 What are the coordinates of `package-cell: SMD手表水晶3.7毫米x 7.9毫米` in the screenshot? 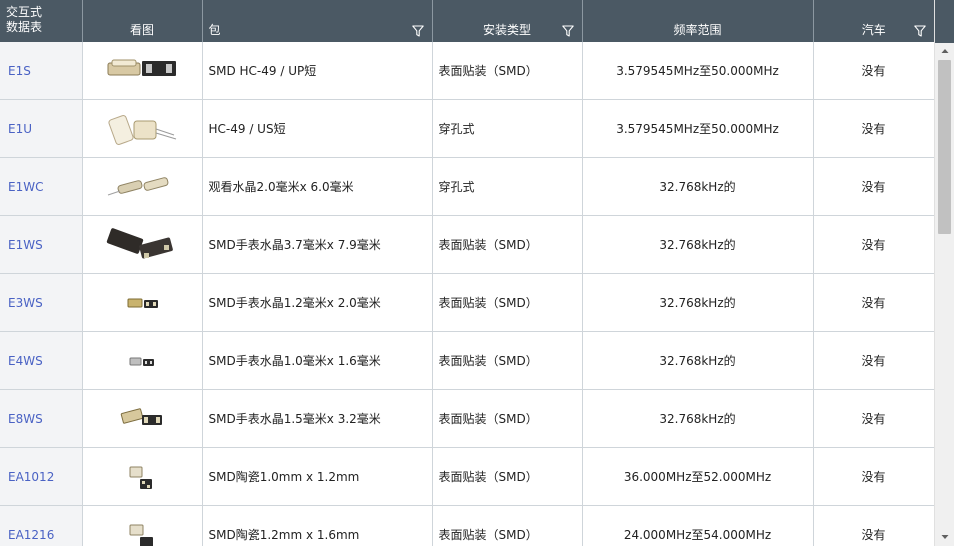 It's located at (317, 244).